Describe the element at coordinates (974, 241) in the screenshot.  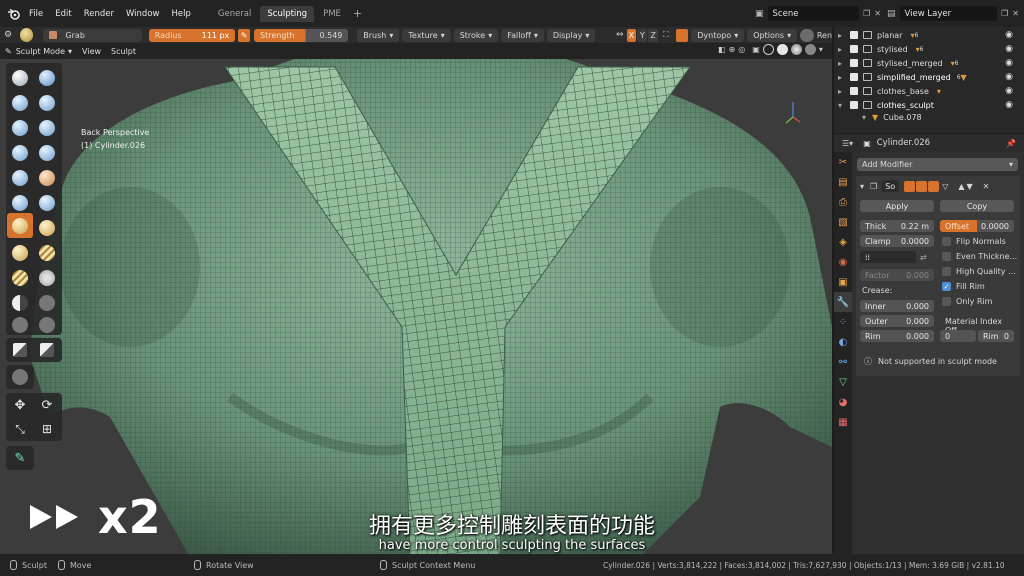
I see `flip-normals-option: Flip Normals` at that location.